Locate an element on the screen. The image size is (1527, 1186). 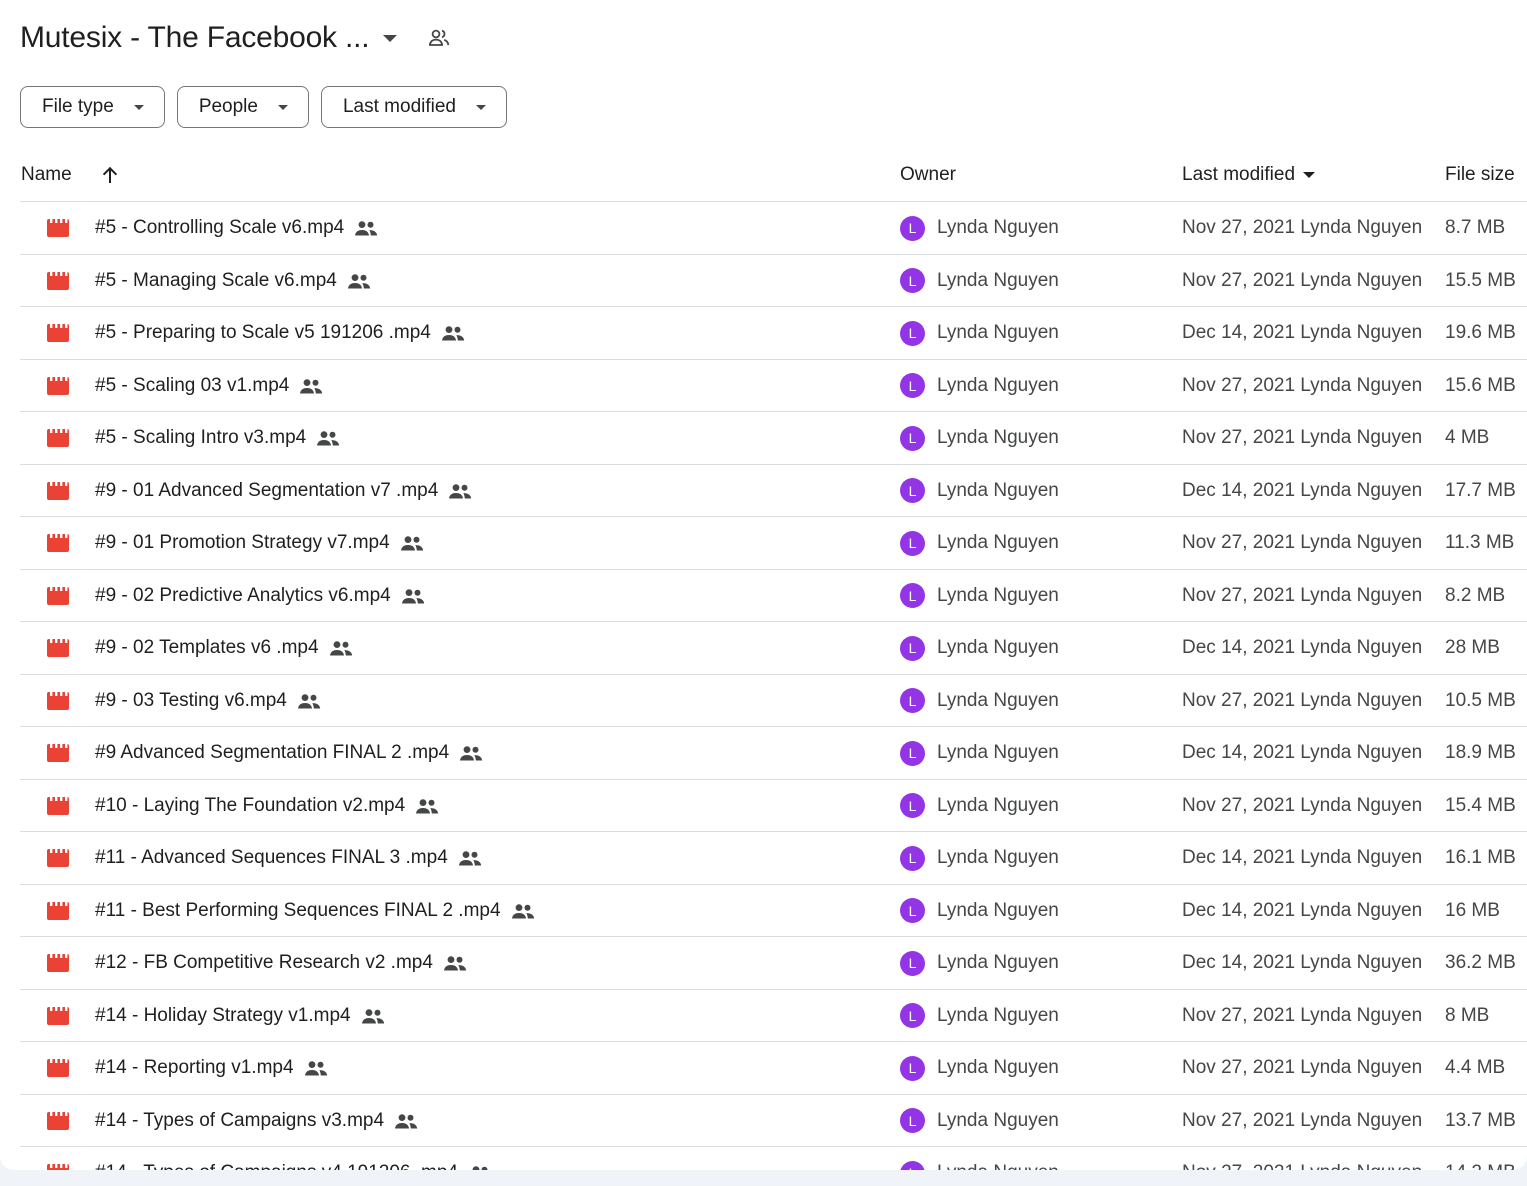
file-size-cell: 18.9 MB is located at coordinates (1480, 752).